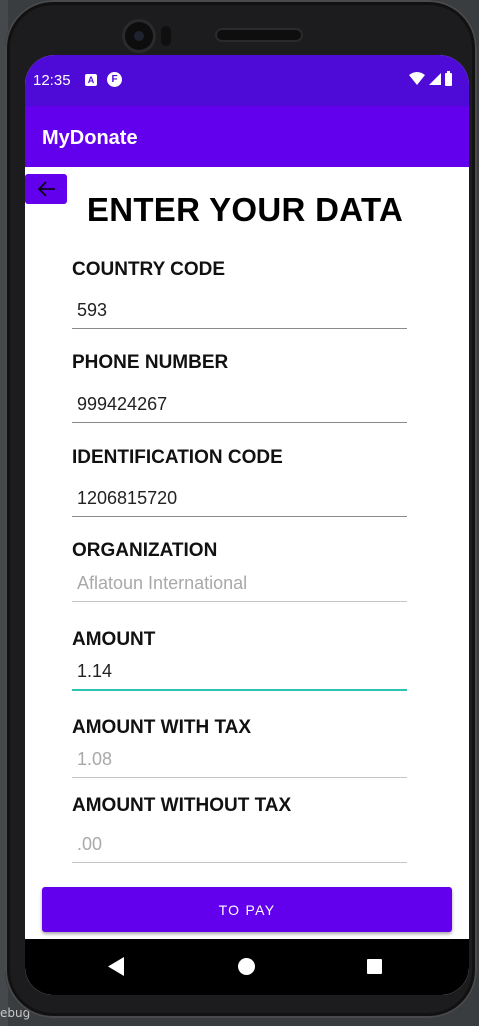  What do you see at coordinates (92, 310) in the screenshot?
I see `country-code-value: 593` at bounding box center [92, 310].